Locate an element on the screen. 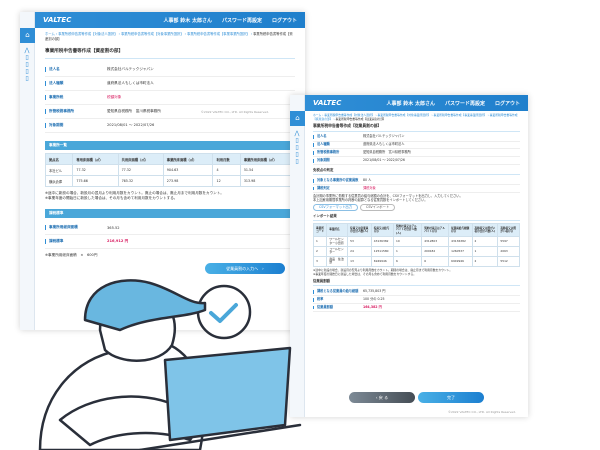 The image size is (600, 450). speech-bubble-icon is located at coordinates (224, 312).